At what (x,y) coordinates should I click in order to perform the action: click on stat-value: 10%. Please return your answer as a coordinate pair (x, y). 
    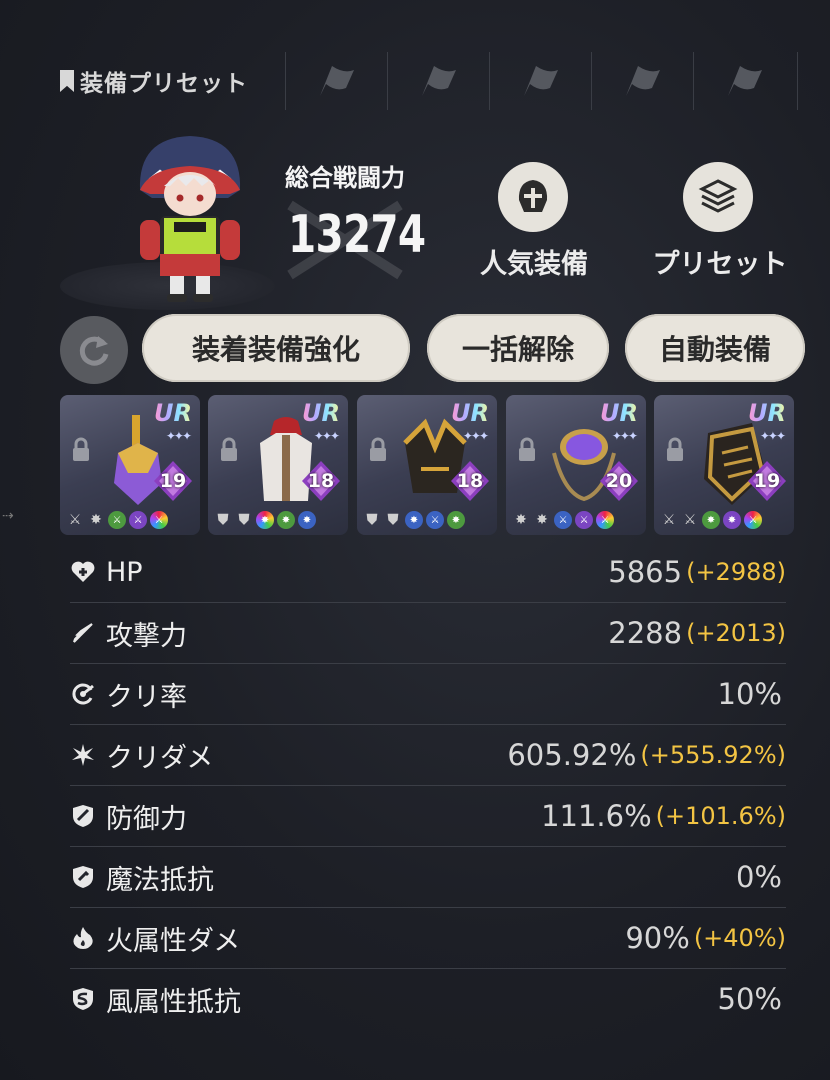
    Looking at the image, I should click on (749, 694).